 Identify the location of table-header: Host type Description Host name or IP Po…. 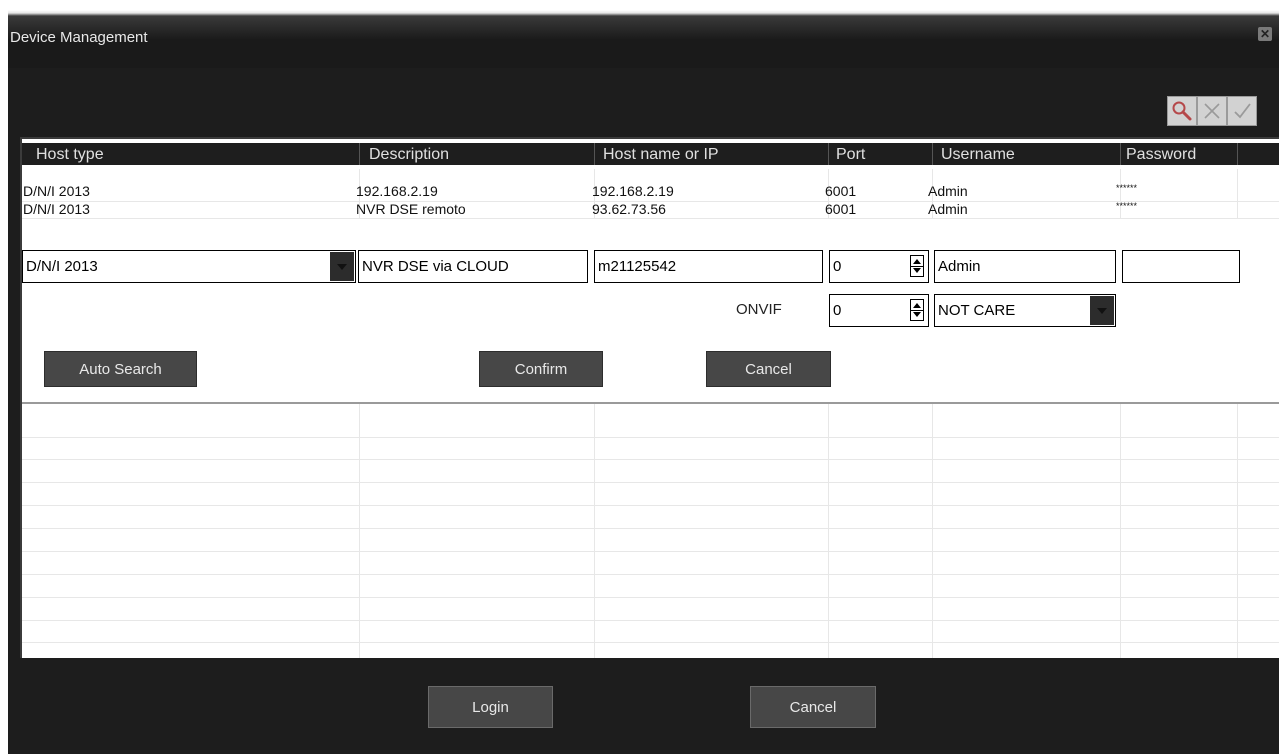
(650, 154).